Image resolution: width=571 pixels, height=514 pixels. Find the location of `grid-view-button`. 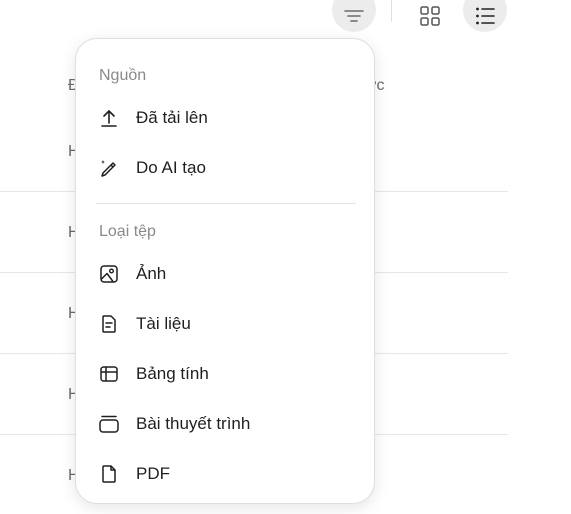

grid-view-button is located at coordinates (430, 16).